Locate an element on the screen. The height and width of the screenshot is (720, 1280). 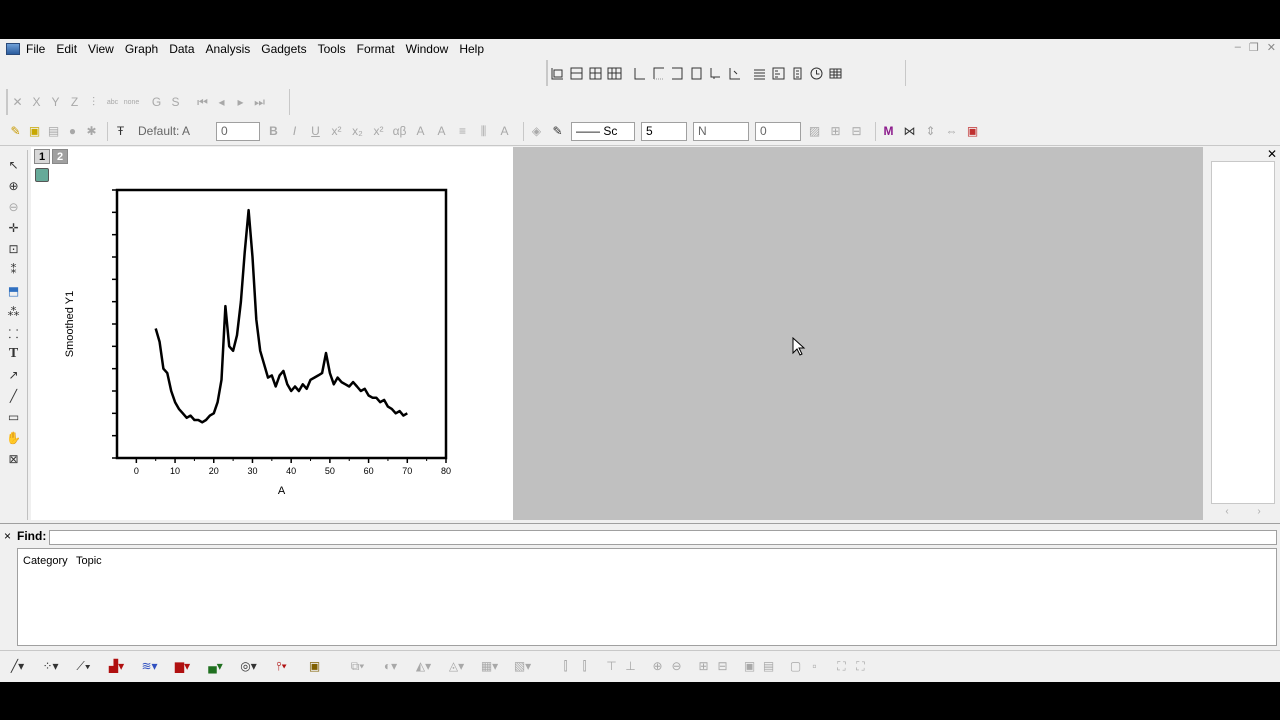
grid-icon: ⊟ is located at coordinates (856, 131).